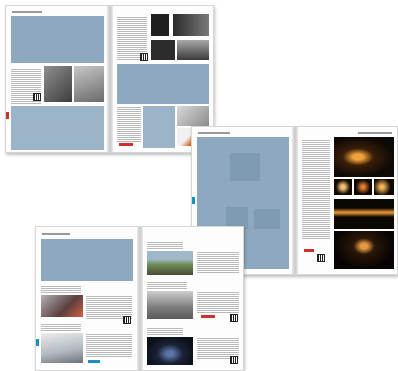 This screenshot has height=371, width=398. I want to click on interior-photo, so click(170, 305).